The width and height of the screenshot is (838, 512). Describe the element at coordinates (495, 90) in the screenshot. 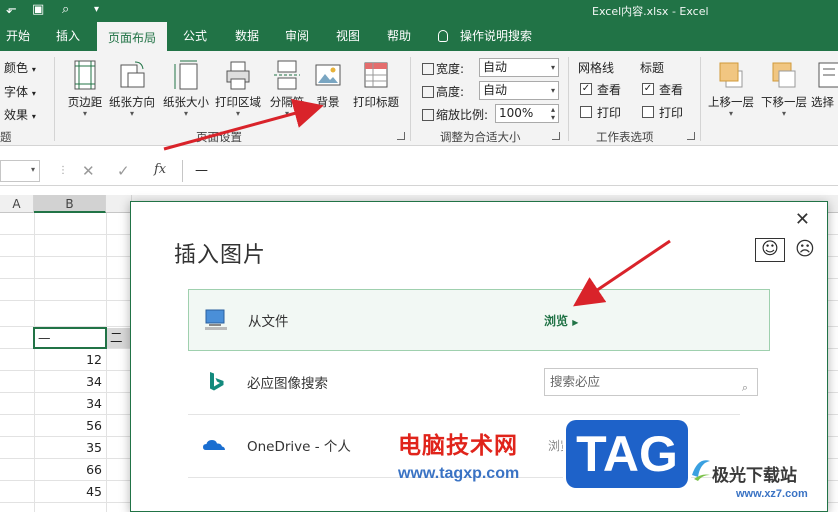

I see `height-value: 自动` at that location.